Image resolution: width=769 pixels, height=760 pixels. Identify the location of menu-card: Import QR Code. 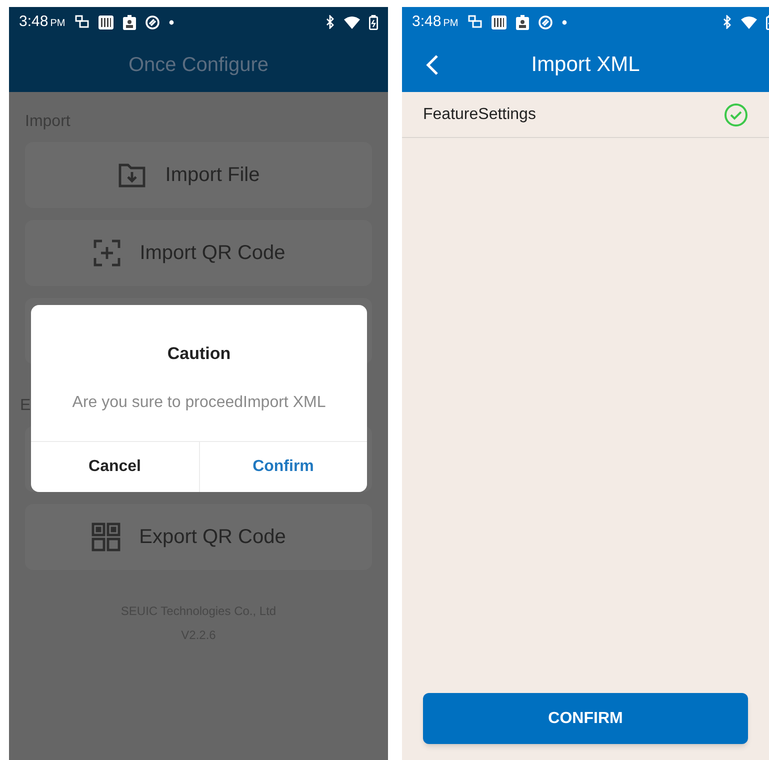
(198, 253).